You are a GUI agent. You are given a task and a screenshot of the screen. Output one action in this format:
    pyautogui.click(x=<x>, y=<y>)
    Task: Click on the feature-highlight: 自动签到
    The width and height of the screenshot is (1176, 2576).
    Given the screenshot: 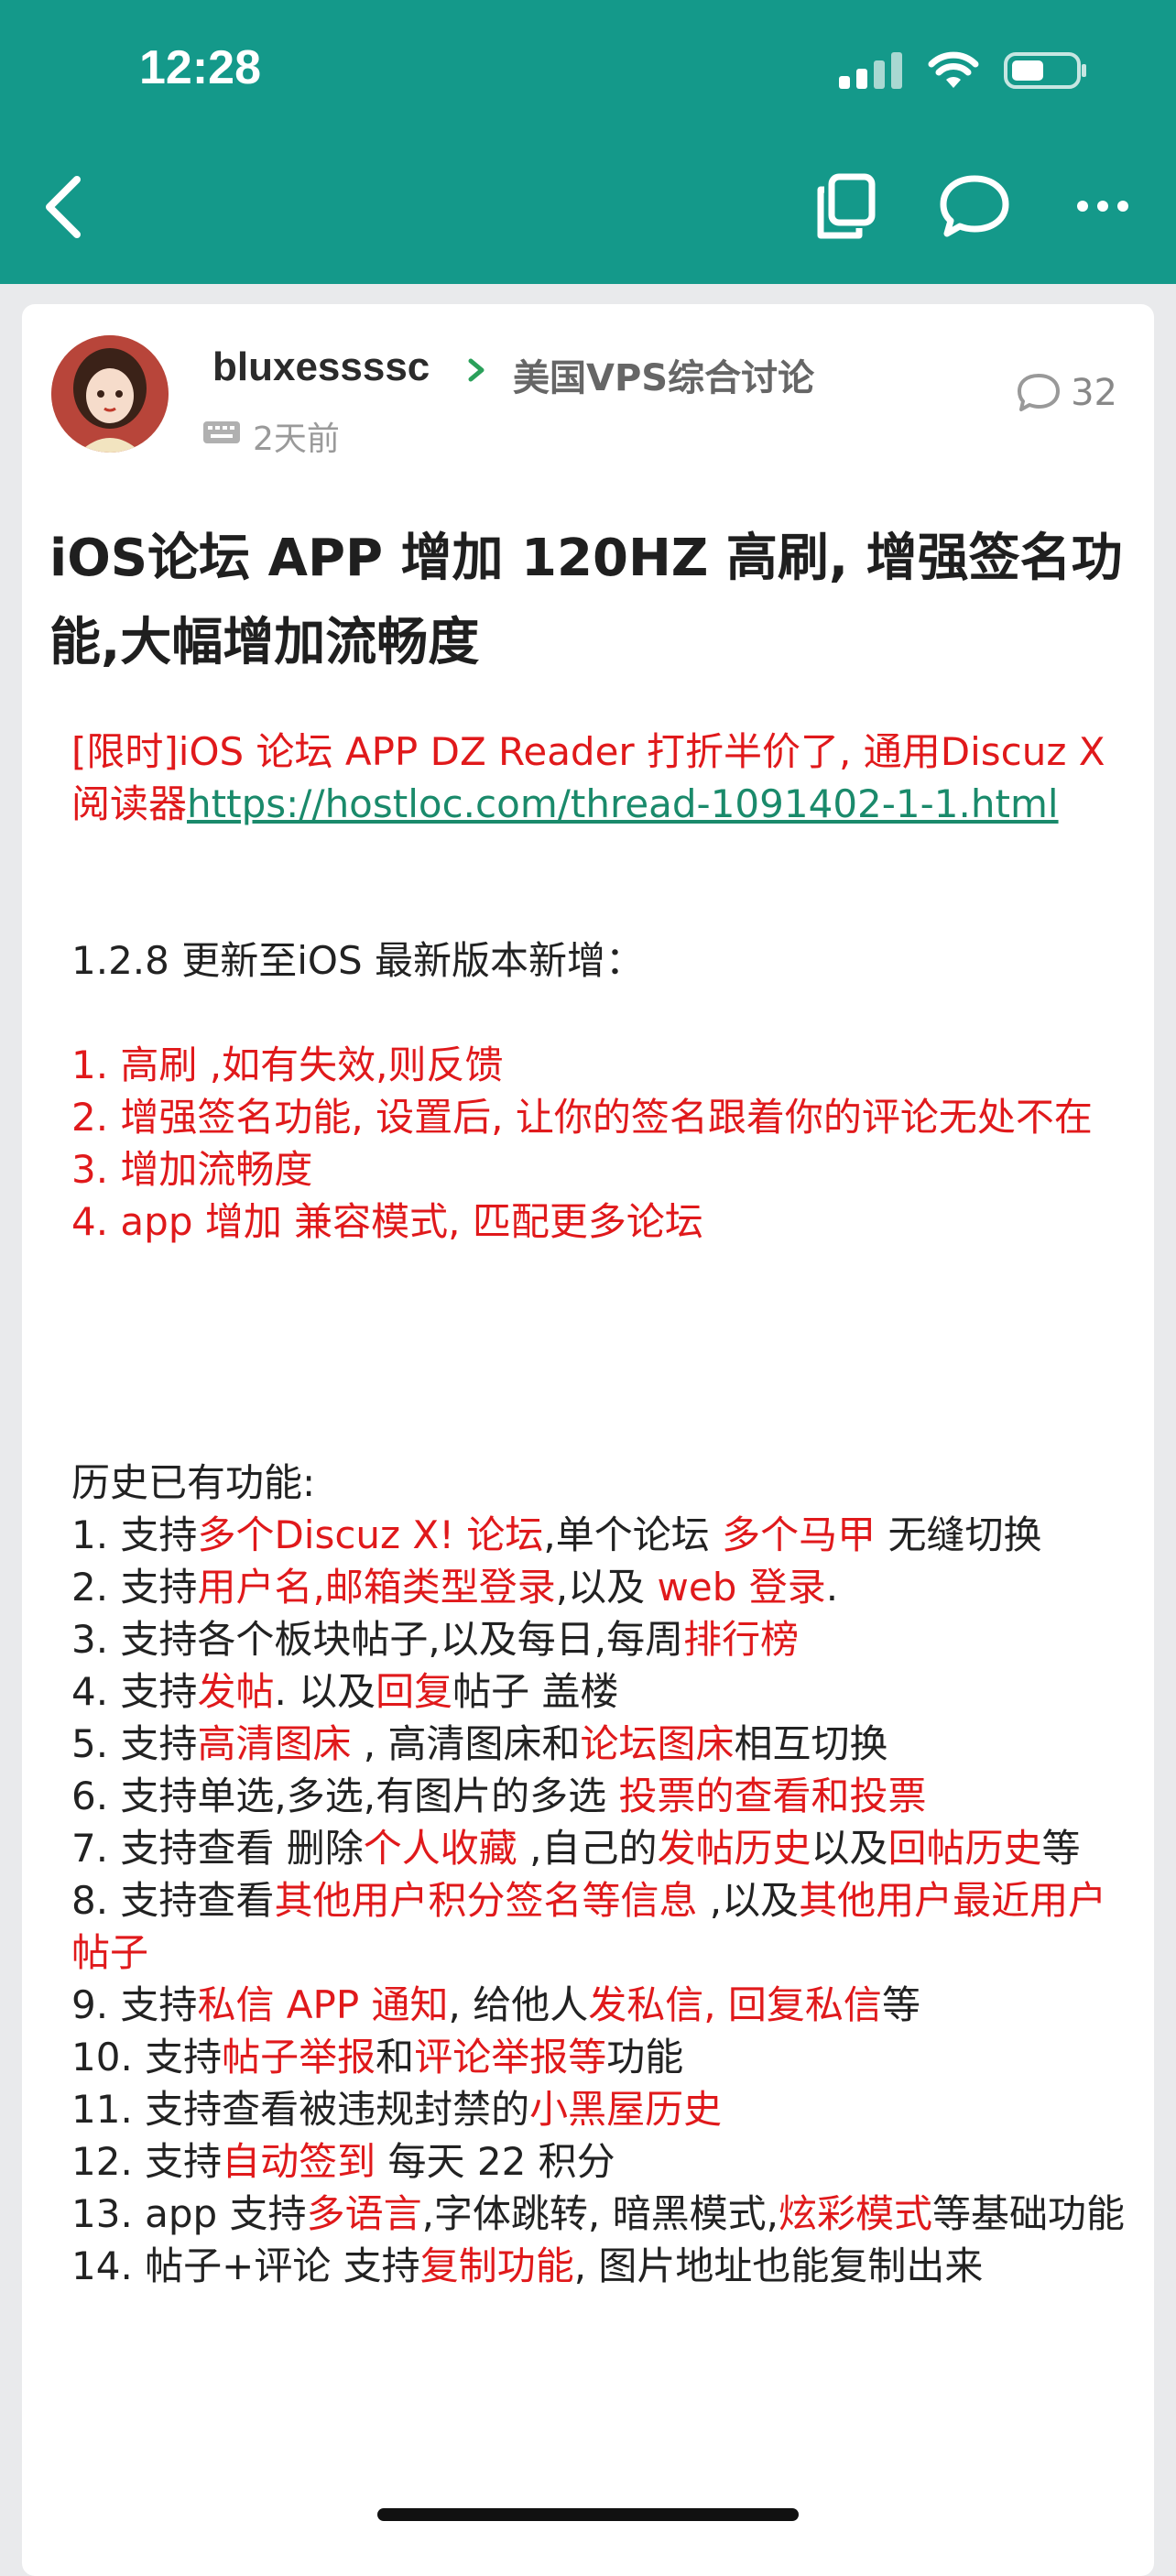 What is the action you would take?
    pyautogui.click(x=299, y=2162)
    